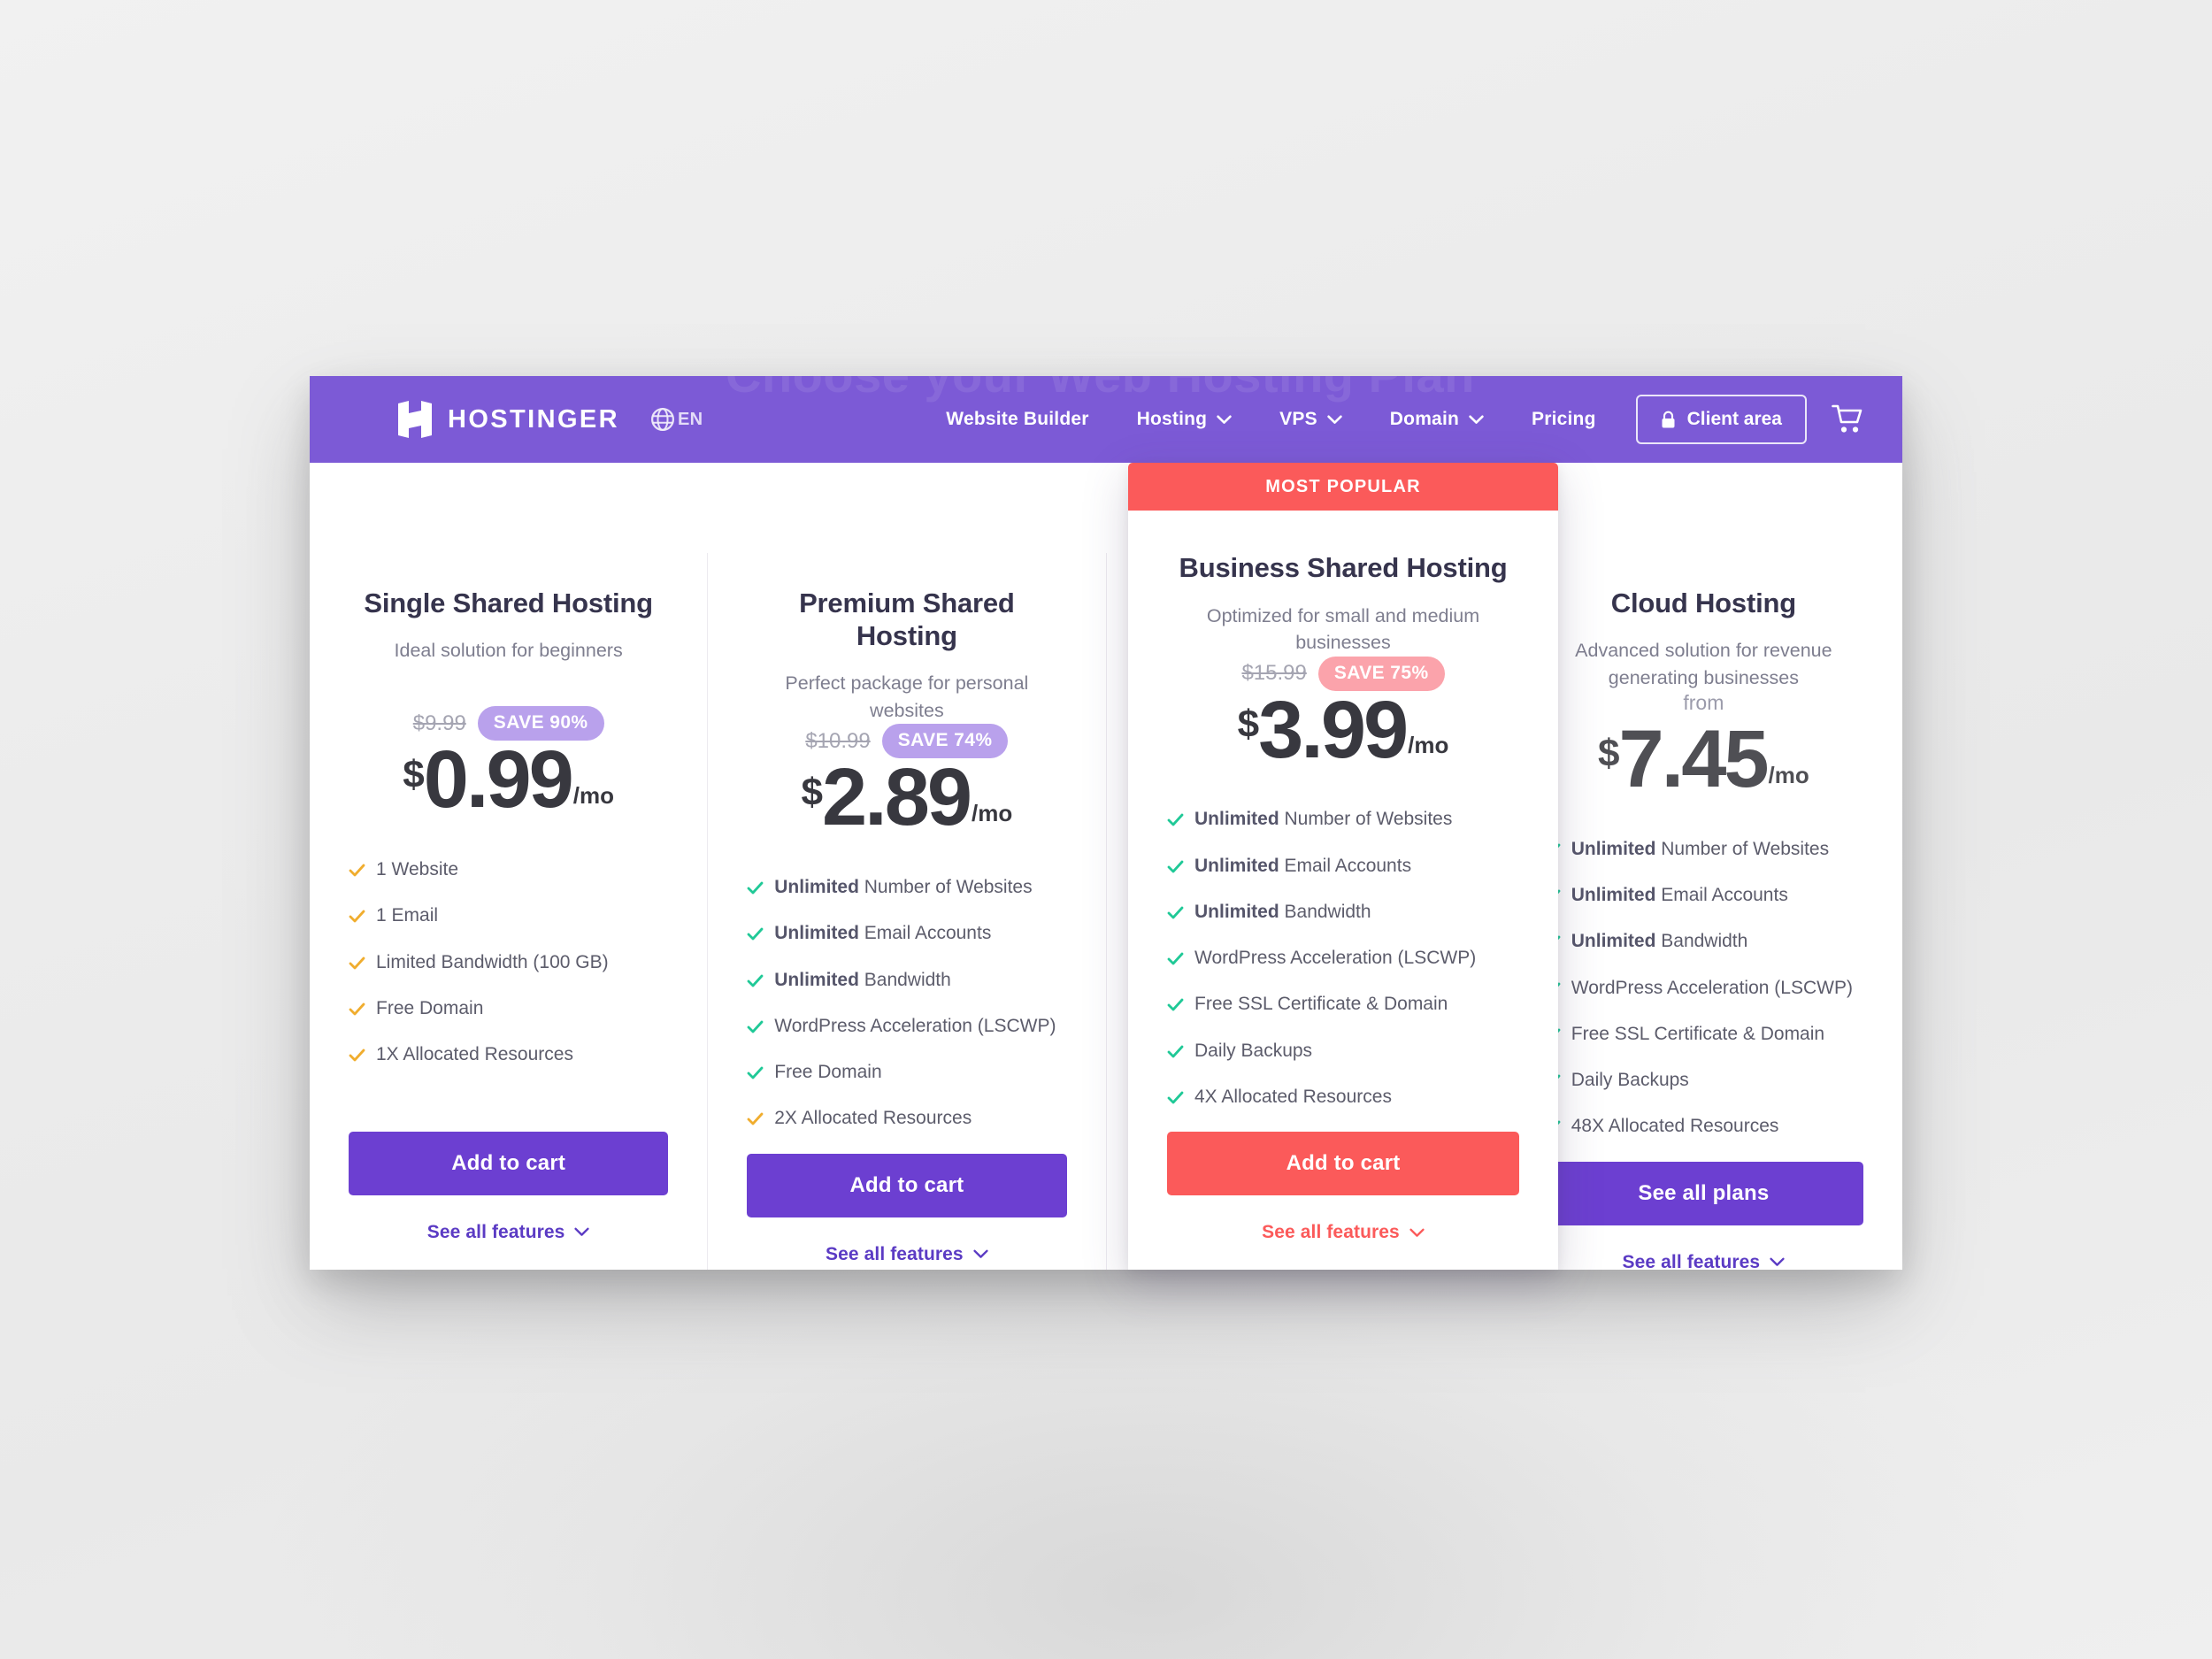  Describe the element at coordinates (439, 723) in the screenshot. I see `plan-old-price: $9.99` at that location.